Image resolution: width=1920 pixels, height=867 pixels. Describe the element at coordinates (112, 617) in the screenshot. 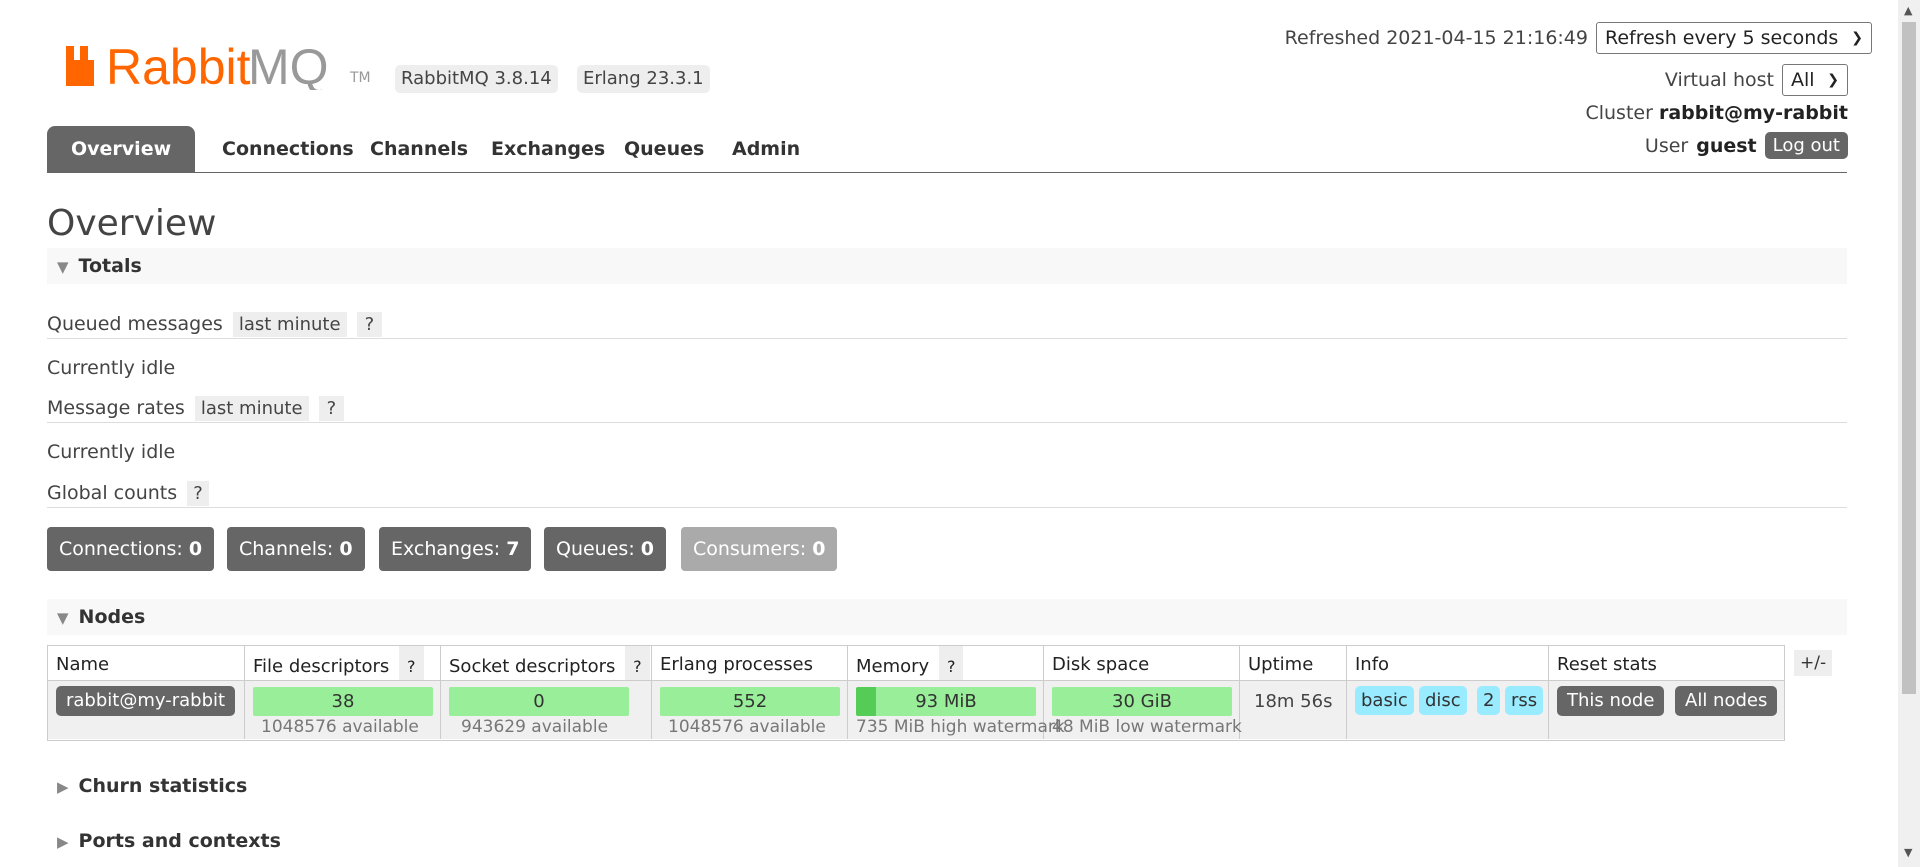

I see `nodes-heading: Nodes` at that location.